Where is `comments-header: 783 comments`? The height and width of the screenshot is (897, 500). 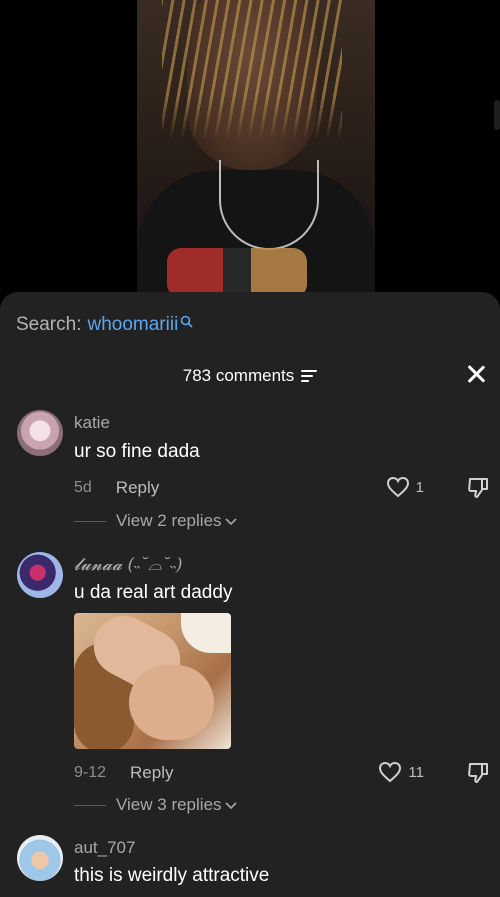 comments-header: 783 comments is located at coordinates (250, 376).